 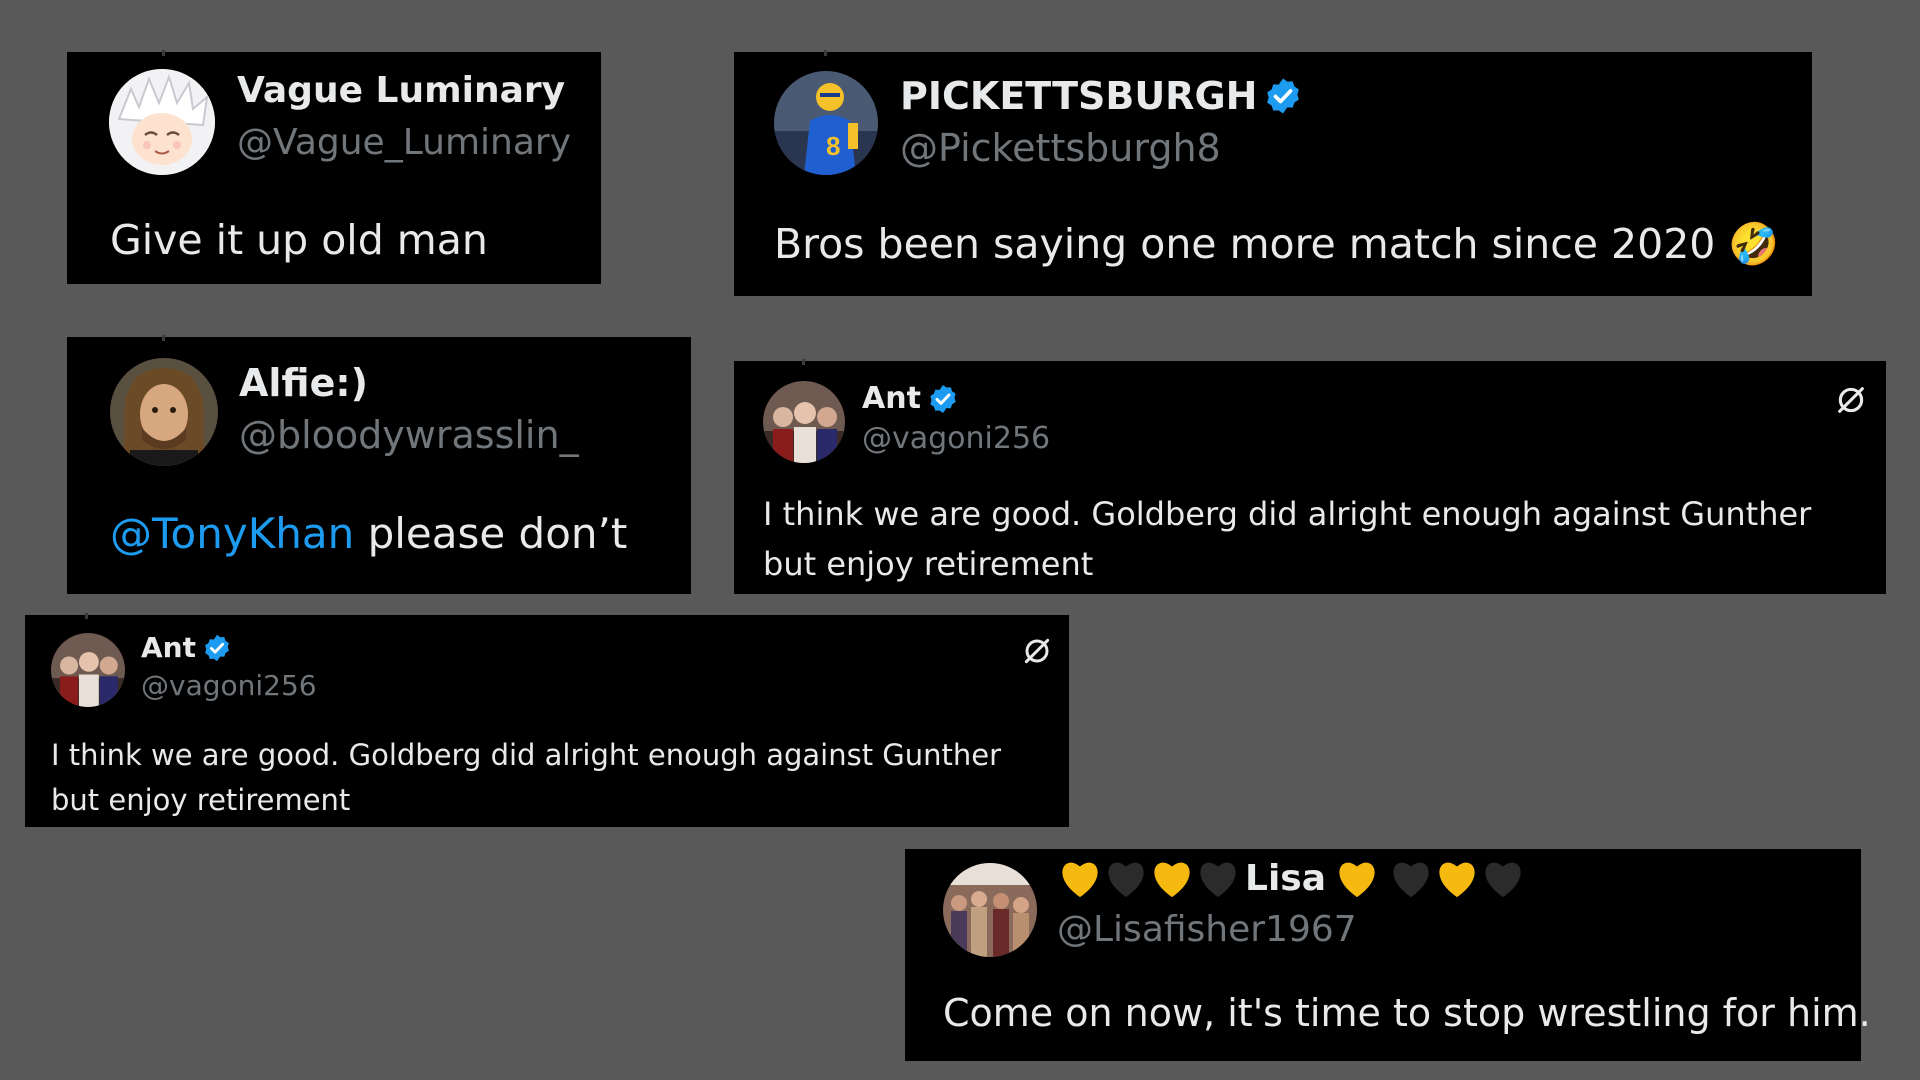 I want to click on display-name: PICKETTSBURGH, so click(x=1101, y=96).